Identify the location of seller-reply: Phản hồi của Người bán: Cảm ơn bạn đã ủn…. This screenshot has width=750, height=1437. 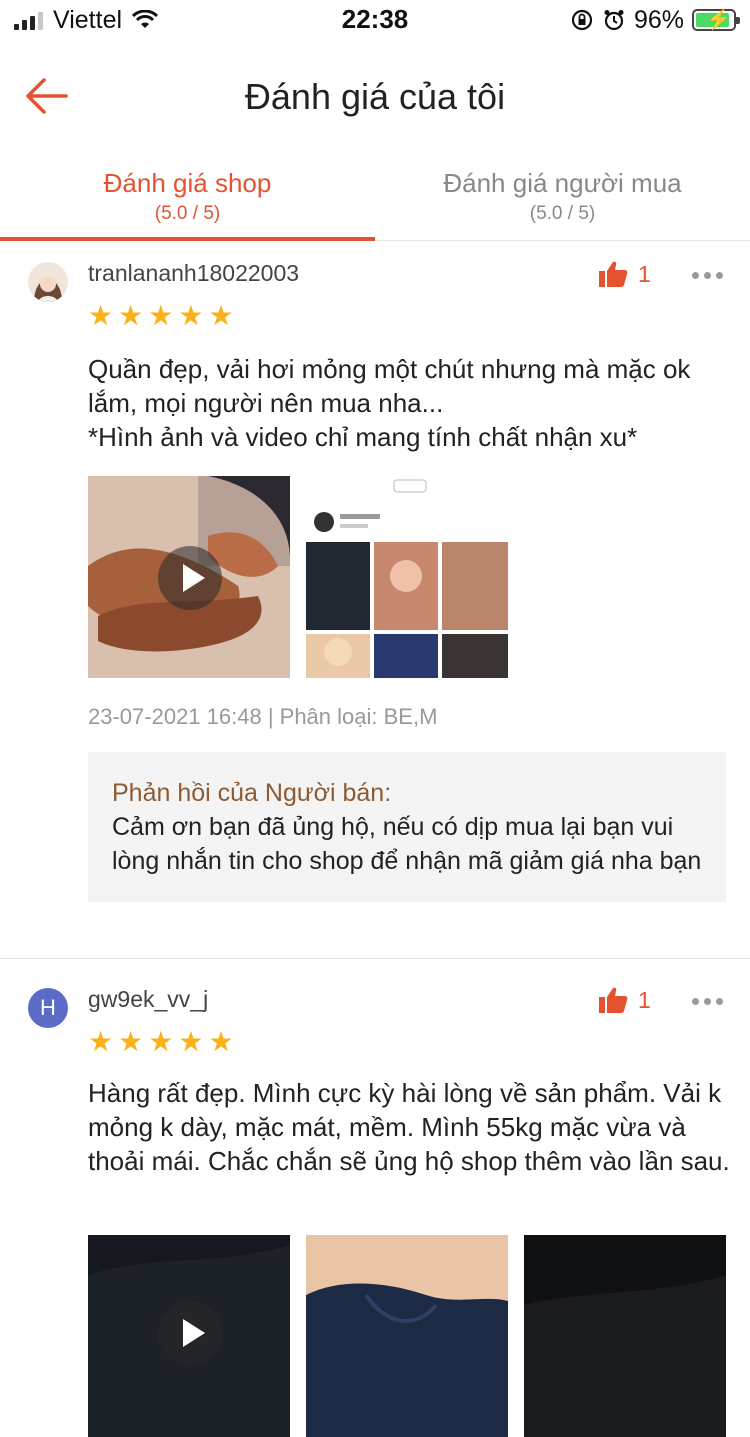
(407, 827).